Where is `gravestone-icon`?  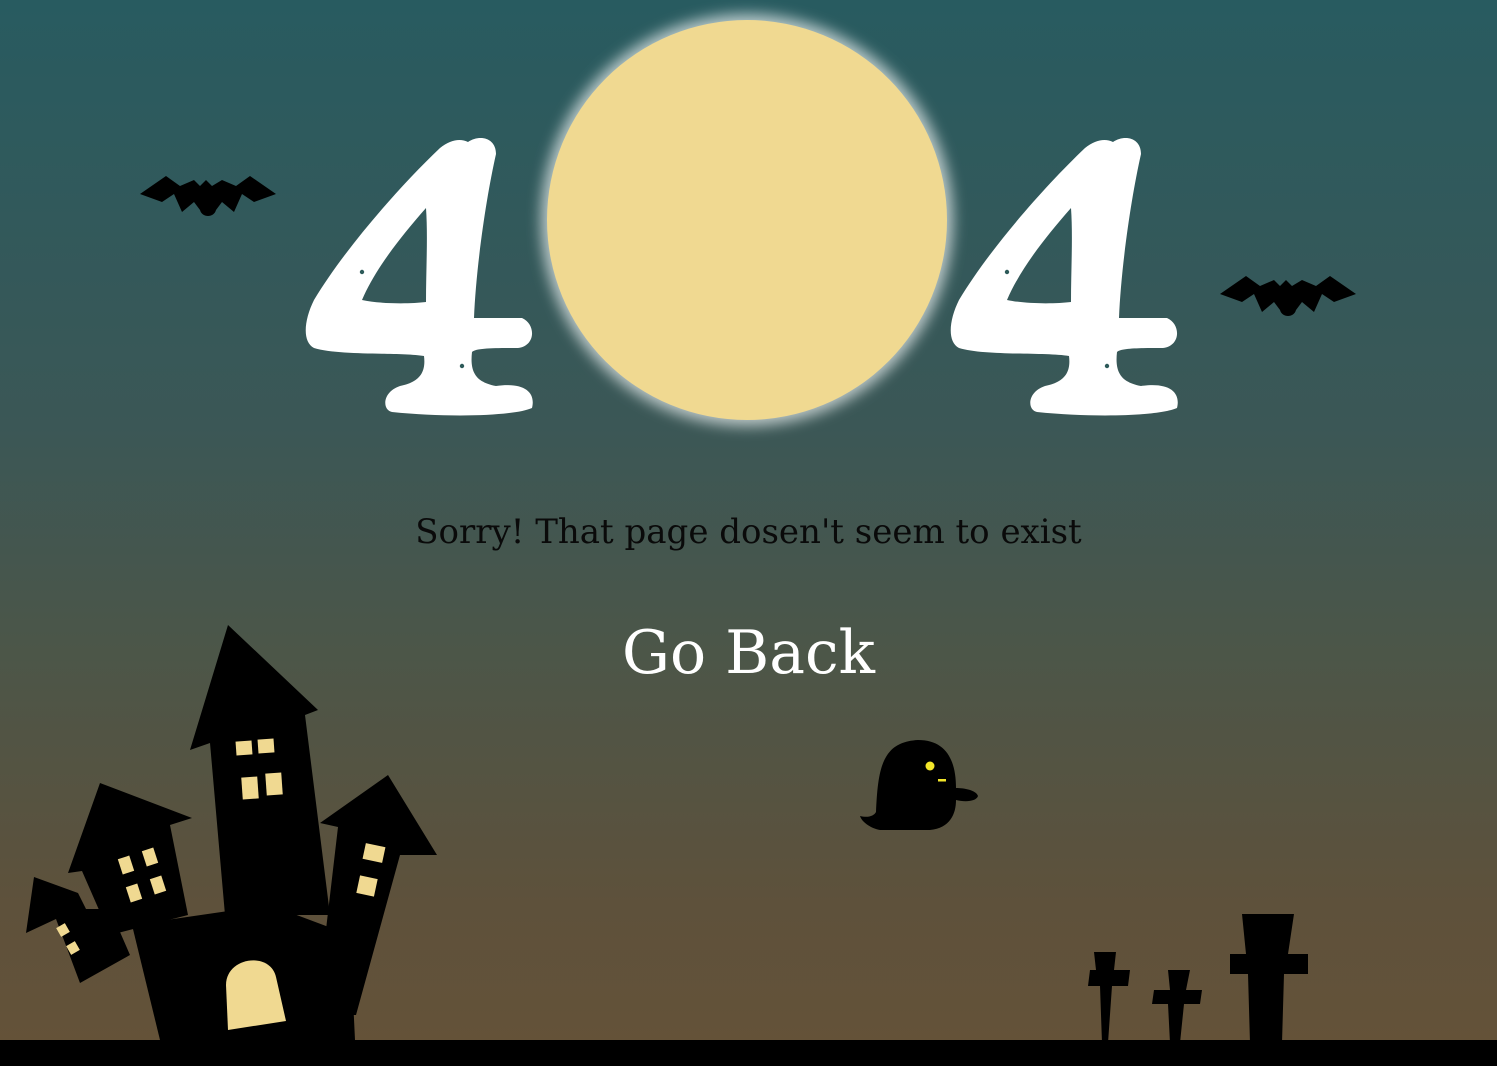
gravestone-icon is located at coordinates (1198, 978).